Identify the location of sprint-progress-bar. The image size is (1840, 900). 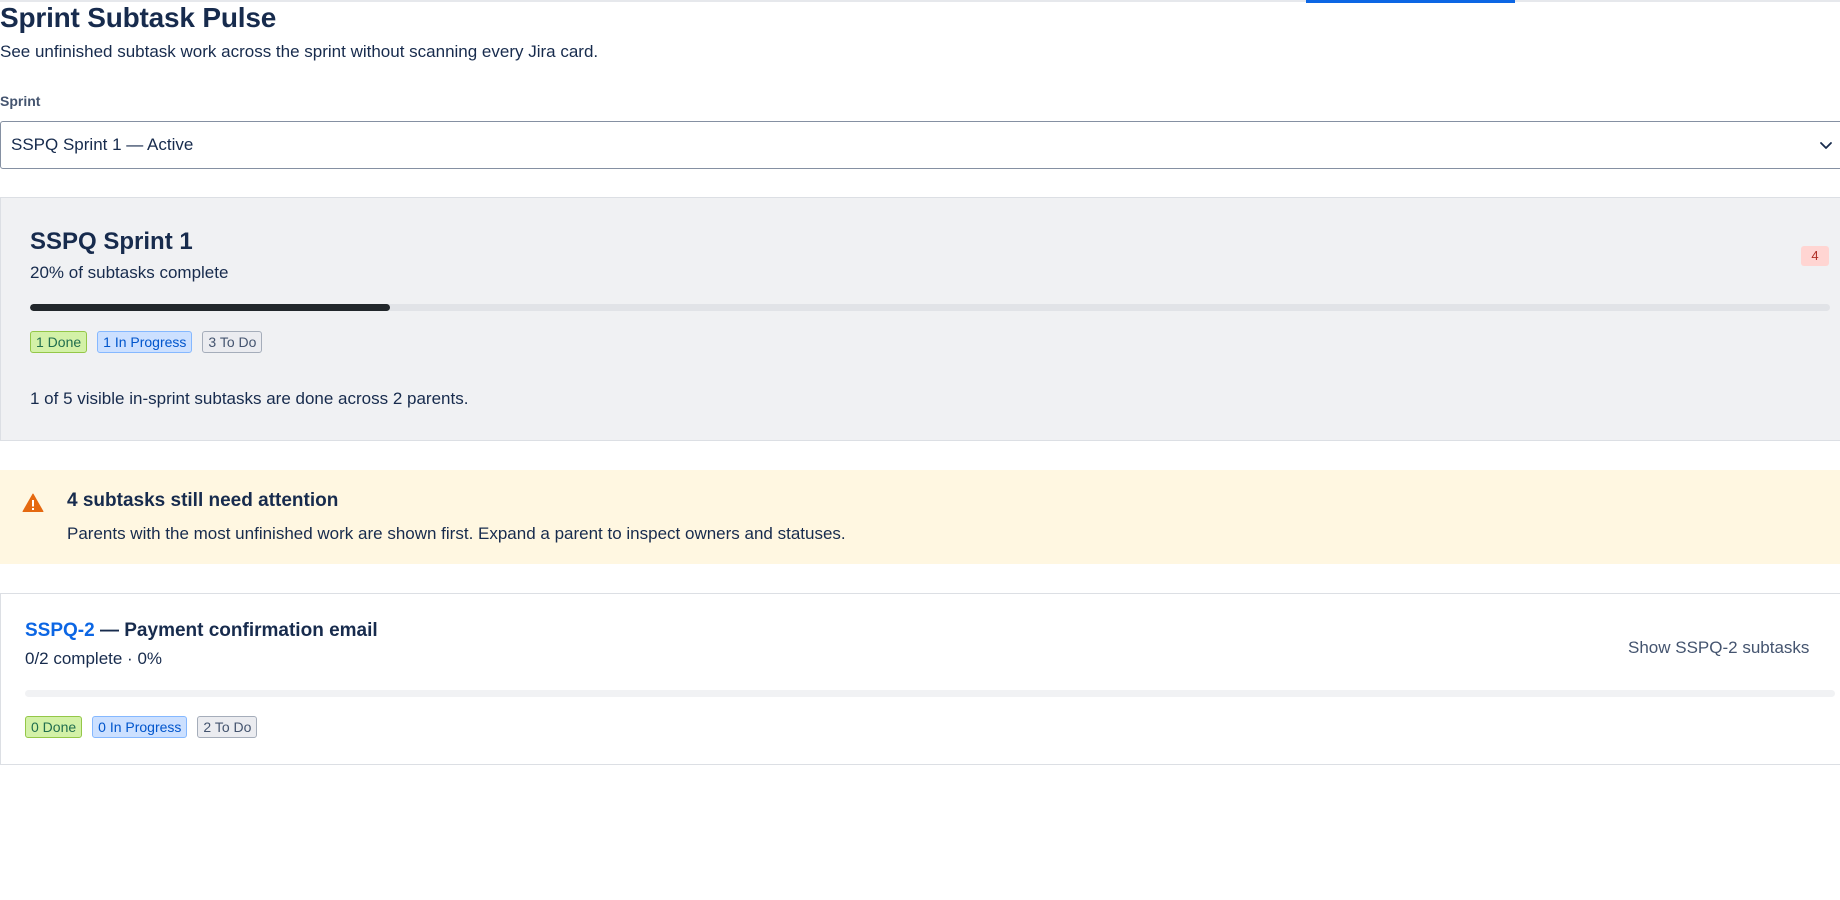
(930, 307).